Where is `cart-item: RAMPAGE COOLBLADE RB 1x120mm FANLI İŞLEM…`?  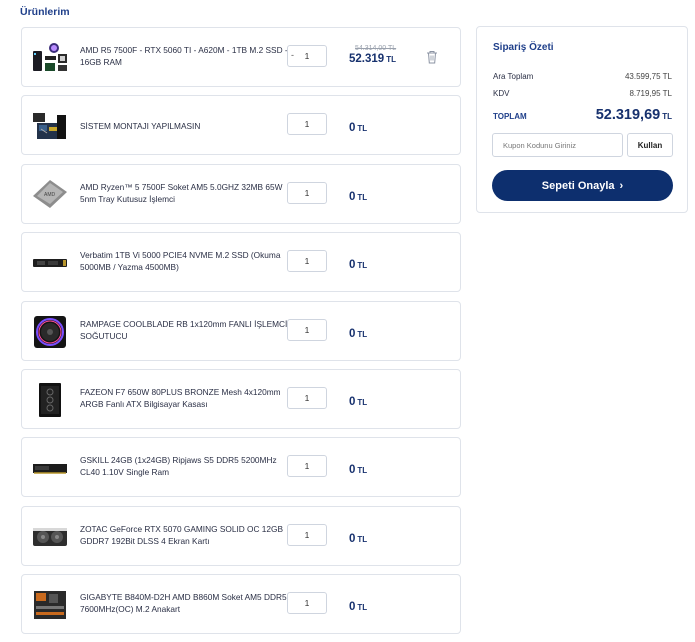 cart-item: RAMPAGE COOLBLADE RB 1x120mm FANLI İŞLEM… is located at coordinates (241, 330).